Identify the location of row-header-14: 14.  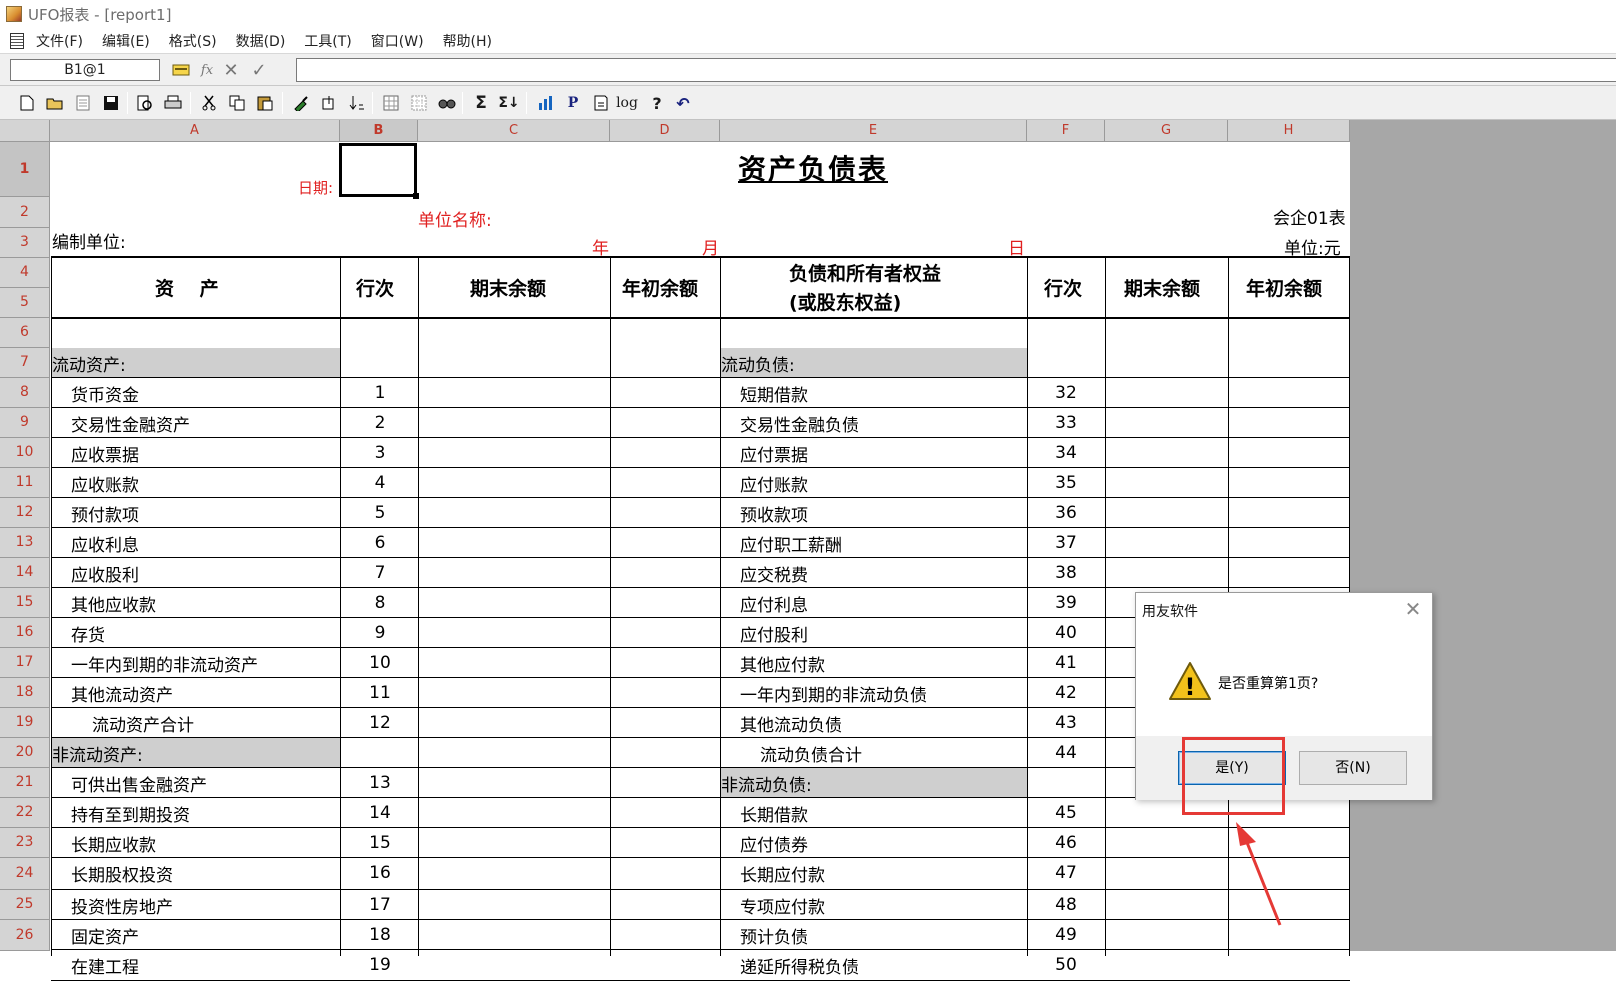
(25, 573).